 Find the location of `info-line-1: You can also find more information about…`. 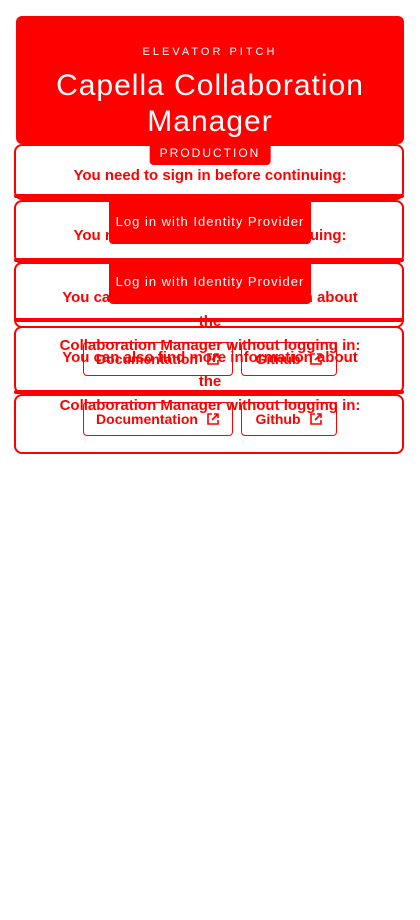

info-line-1: You can also find more information about… is located at coordinates (210, 369).